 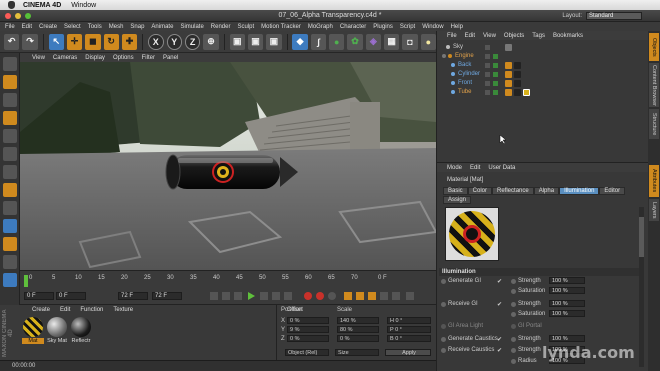 What do you see at coordinates (93, 41) in the screenshot?
I see `scale-tool-icon: ◼` at bounding box center [93, 41].